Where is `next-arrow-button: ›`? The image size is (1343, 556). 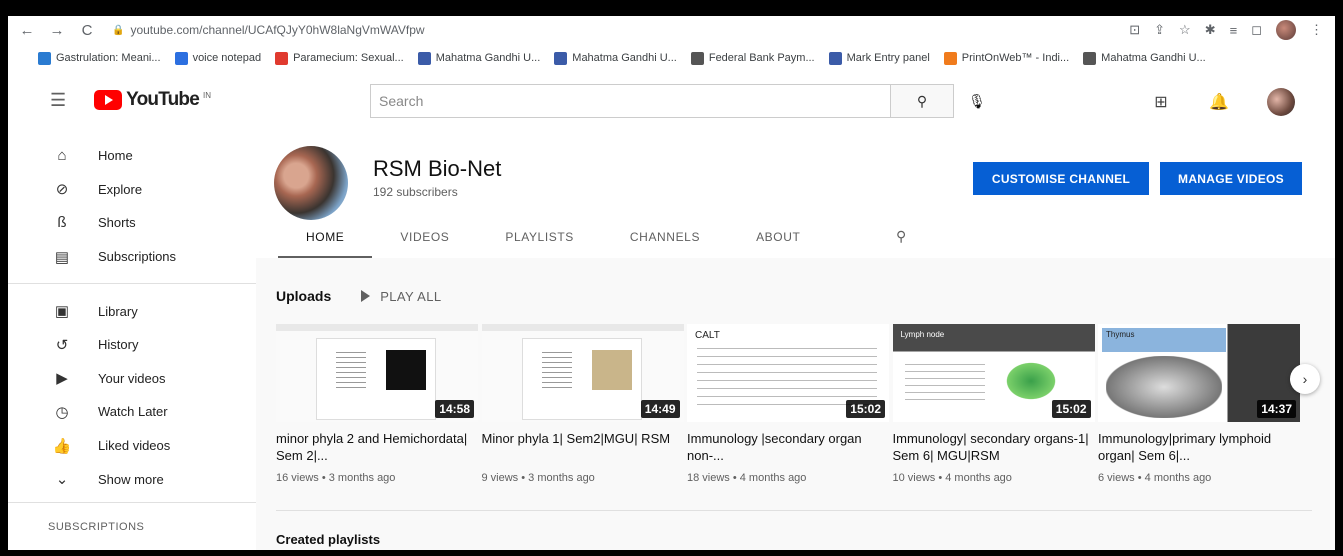
next-arrow-button: › is located at coordinates (1305, 379).